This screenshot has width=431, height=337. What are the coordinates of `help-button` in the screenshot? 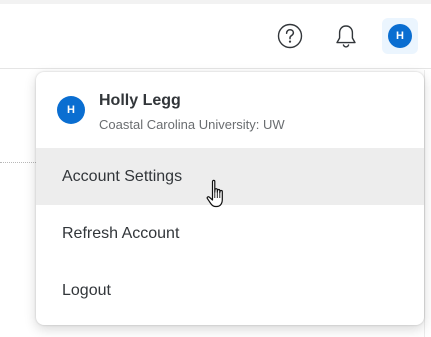 It's located at (290, 36).